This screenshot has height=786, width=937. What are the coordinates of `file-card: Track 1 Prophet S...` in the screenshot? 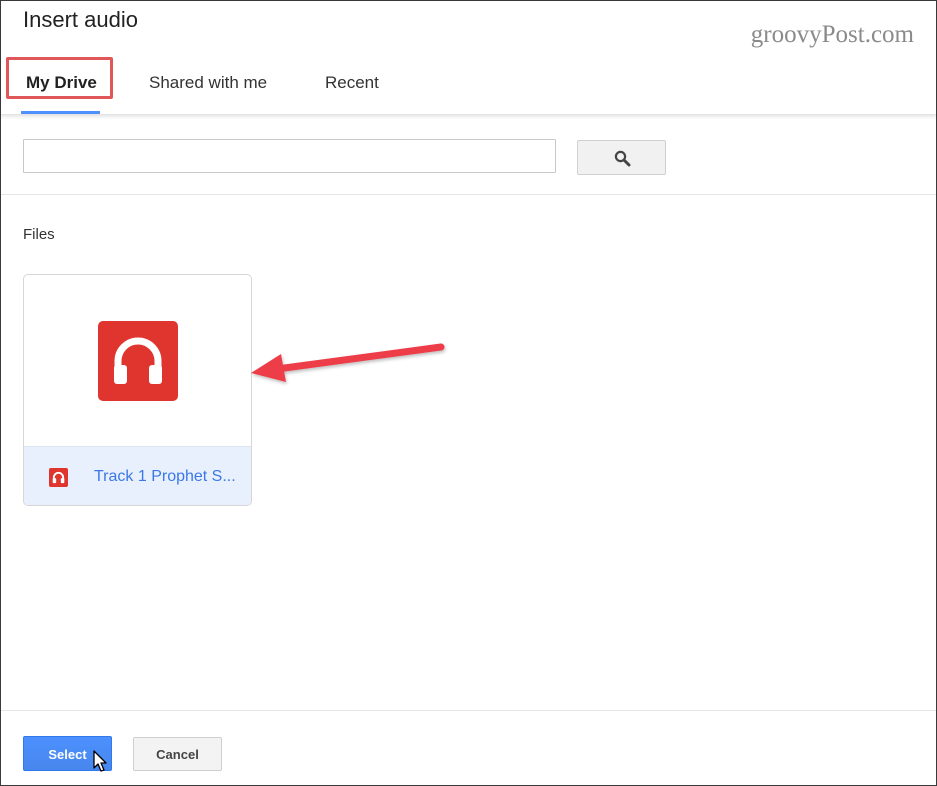 It's located at (137, 390).